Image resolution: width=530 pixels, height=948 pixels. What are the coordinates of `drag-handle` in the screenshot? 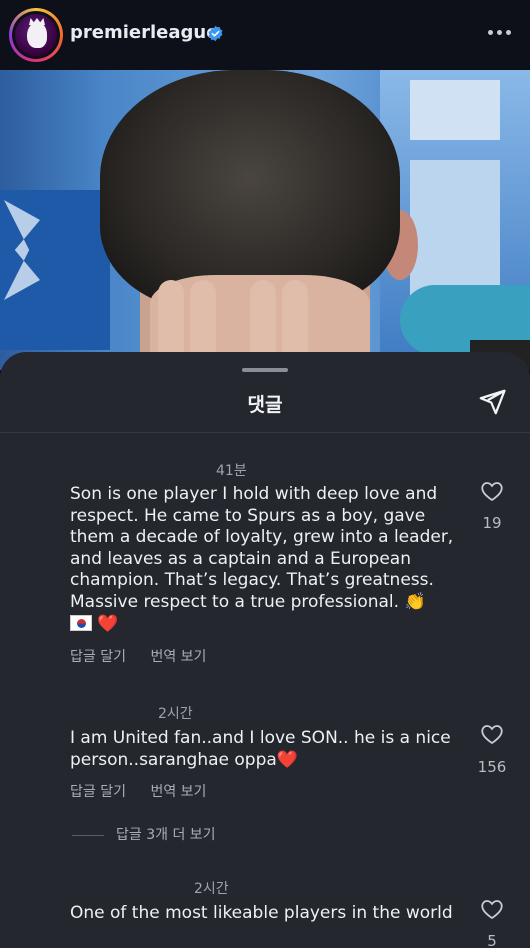 It's located at (265, 370).